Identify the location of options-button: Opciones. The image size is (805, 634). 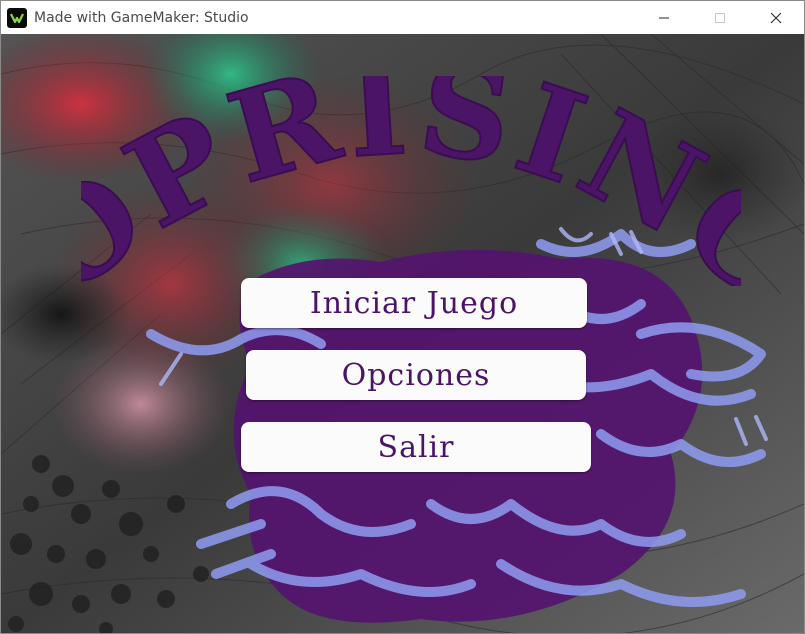
(416, 375).